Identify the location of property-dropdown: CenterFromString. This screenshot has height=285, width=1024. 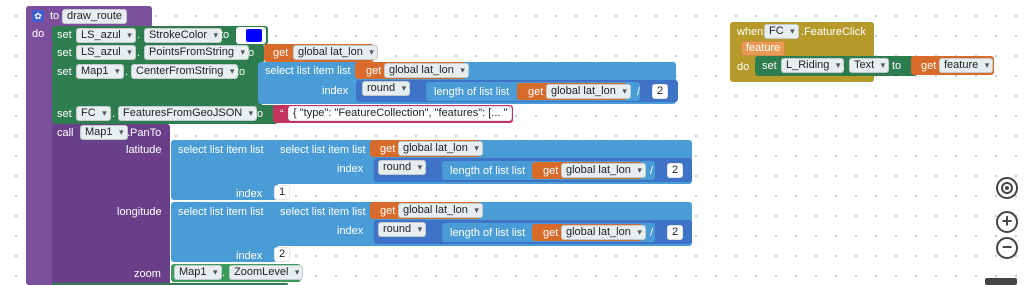
(185, 71).